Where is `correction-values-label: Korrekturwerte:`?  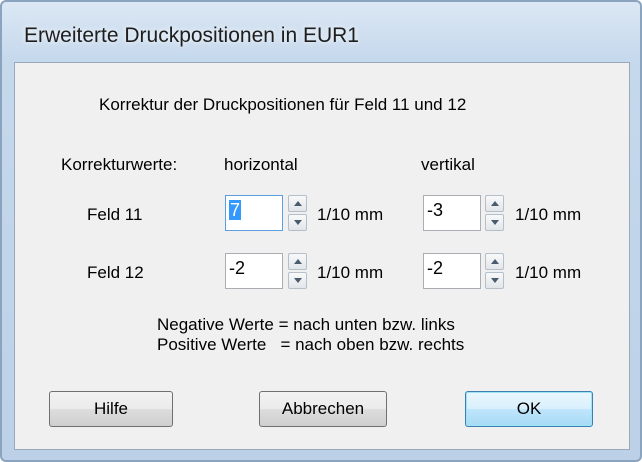 correction-values-label: Korrekturwerte: is located at coordinates (119, 164).